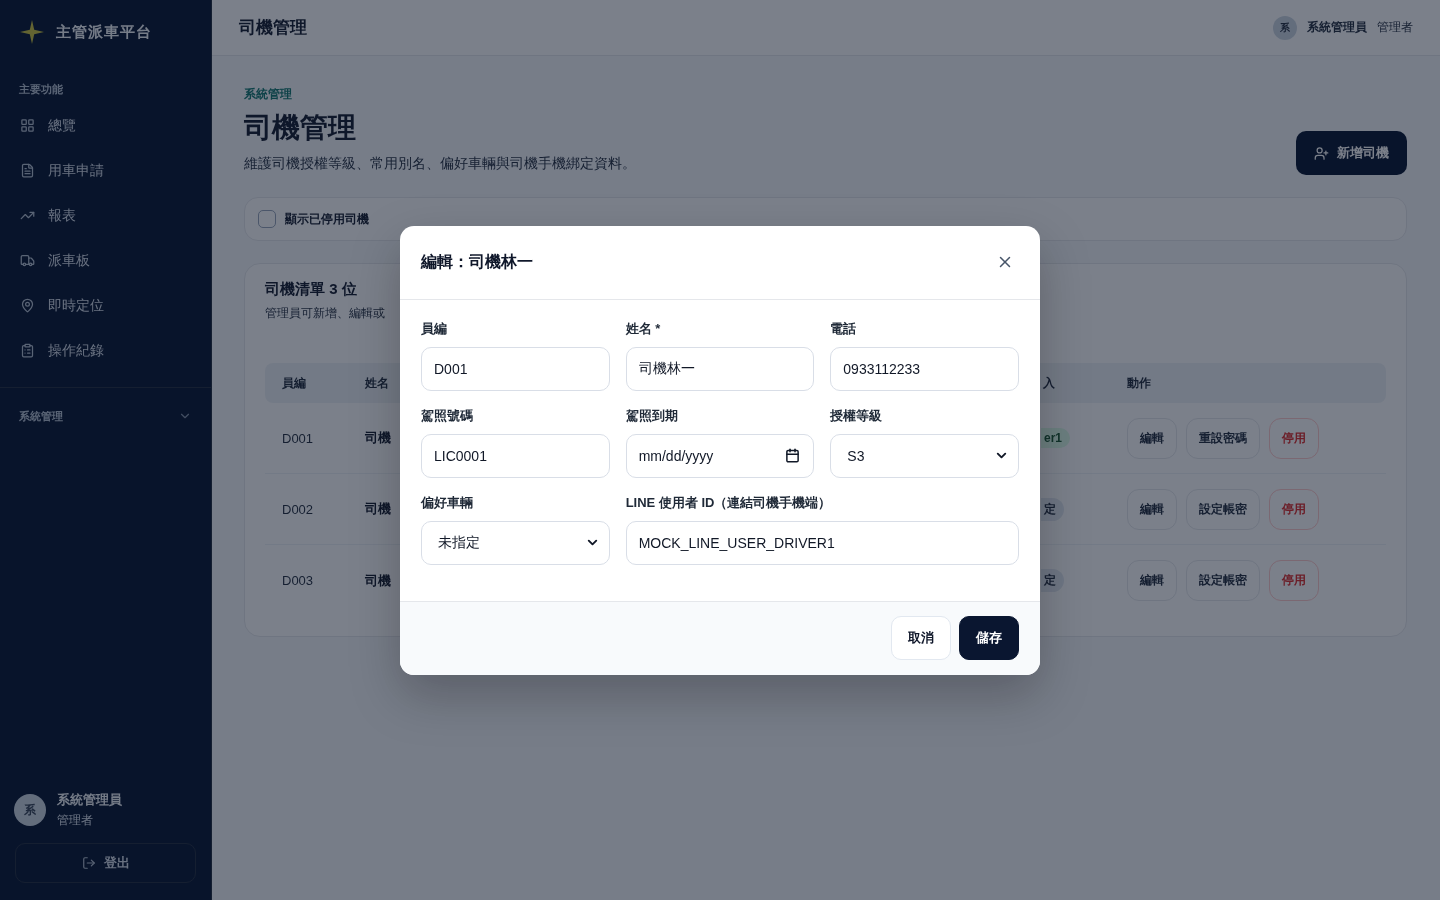 The width and height of the screenshot is (1440, 900). I want to click on table-cell: D002, so click(298, 509).